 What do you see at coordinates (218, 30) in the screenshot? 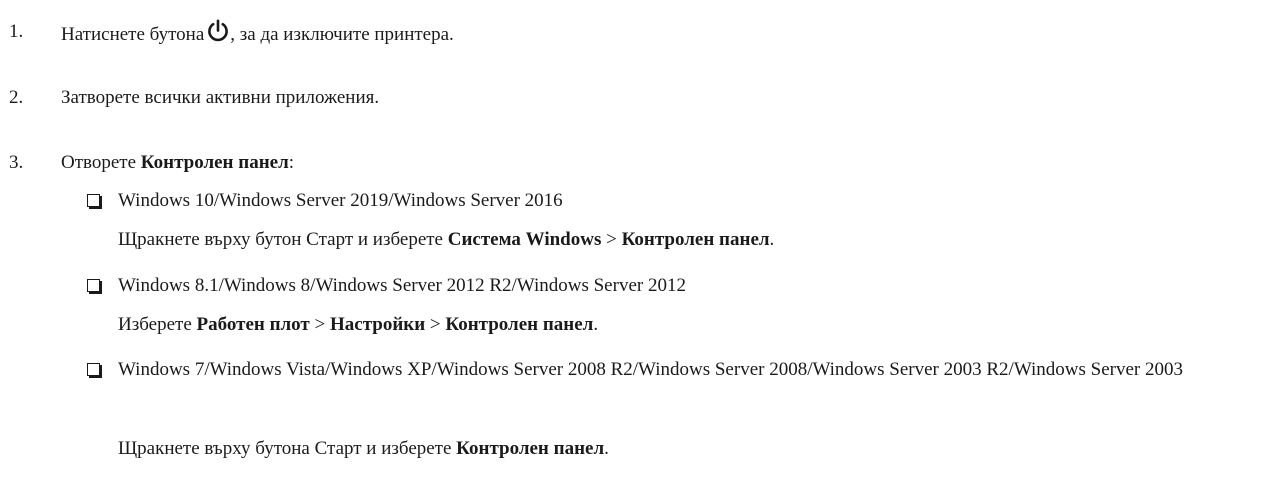
I see `power-icon` at bounding box center [218, 30].